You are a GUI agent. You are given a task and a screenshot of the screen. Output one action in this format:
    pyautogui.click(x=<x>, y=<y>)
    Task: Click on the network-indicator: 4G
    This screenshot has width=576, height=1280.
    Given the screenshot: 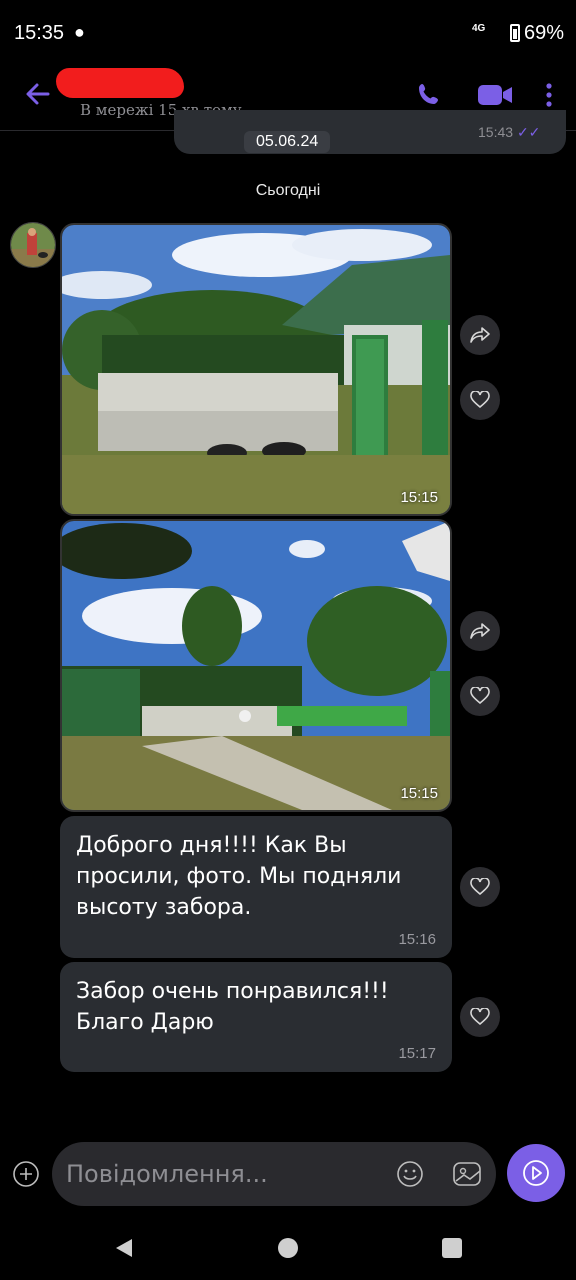 What is the action you would take?
    pyautogui.click(x=479, y=28)
    